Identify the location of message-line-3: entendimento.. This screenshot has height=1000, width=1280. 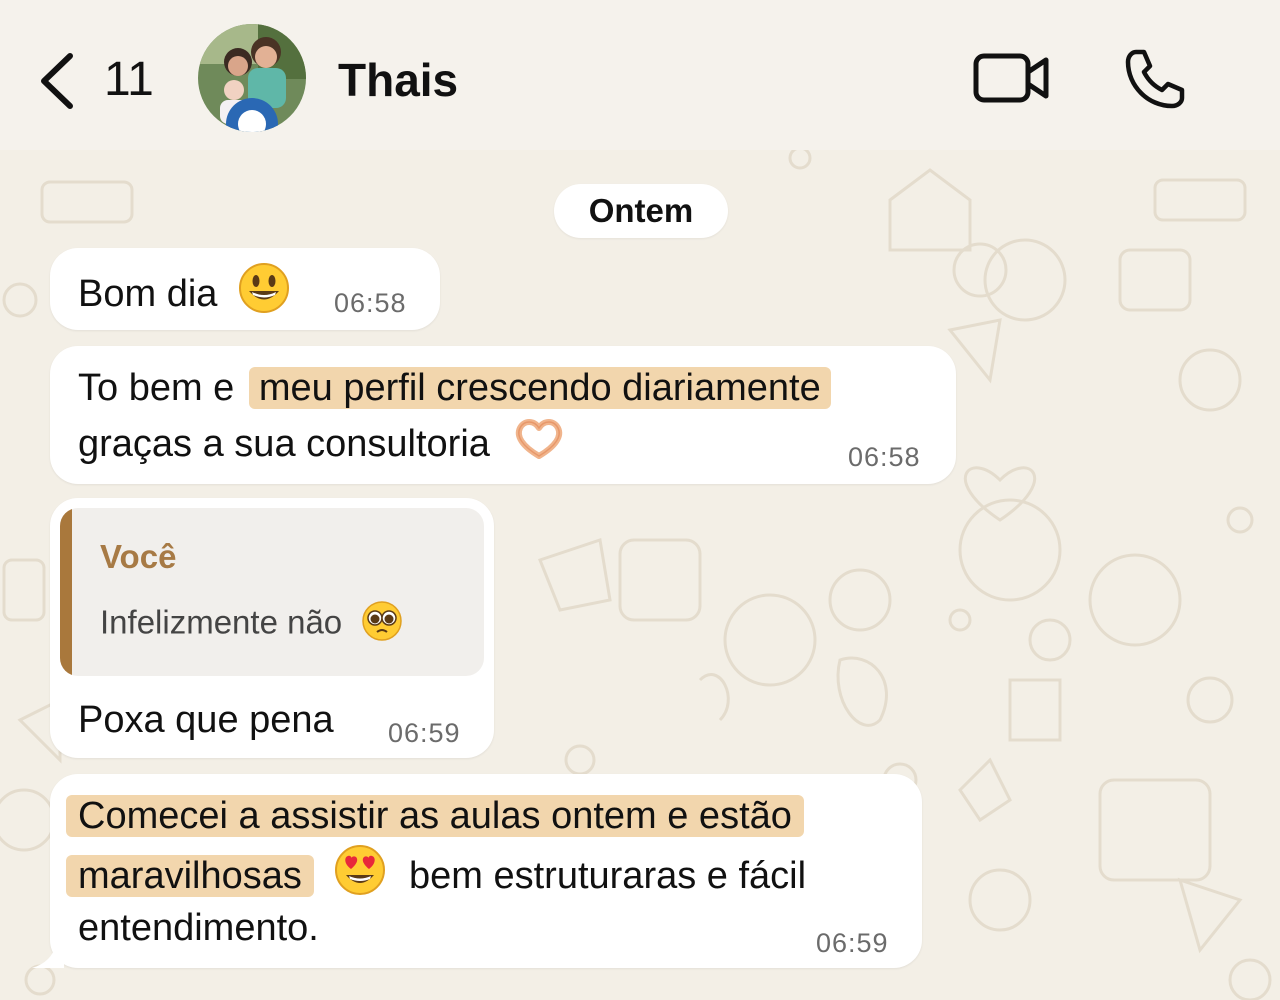
(198, 928).